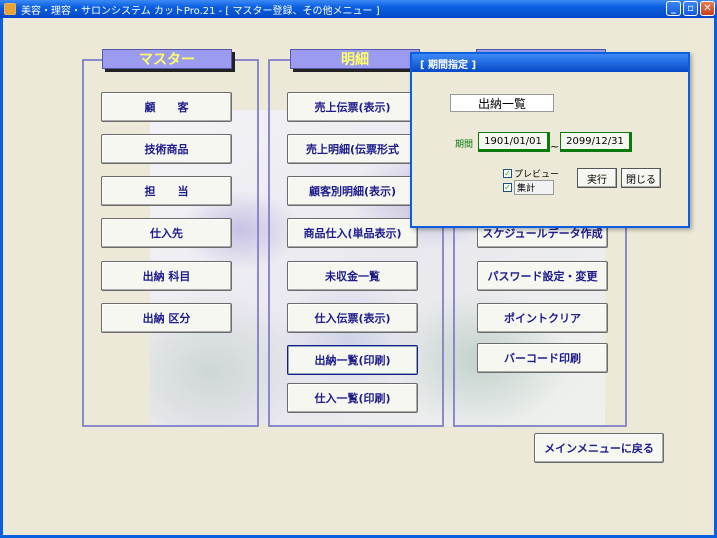  I want to click on total-option: ✓ 集計, so click(528, 187).